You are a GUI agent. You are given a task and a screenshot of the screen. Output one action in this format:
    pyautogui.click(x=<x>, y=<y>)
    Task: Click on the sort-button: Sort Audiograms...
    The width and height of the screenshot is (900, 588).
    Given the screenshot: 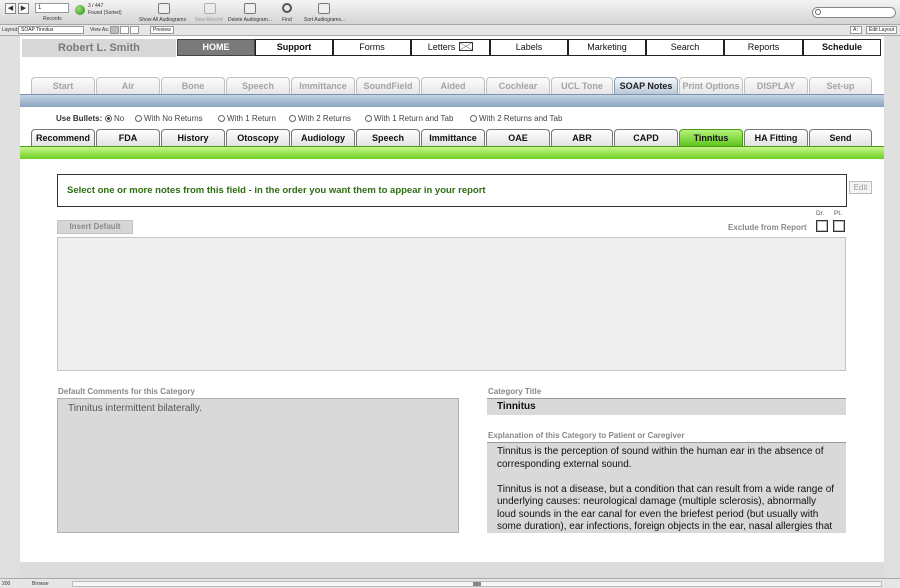 What is the action you would take?
    pyautogui.click(x=324, y=20)
    